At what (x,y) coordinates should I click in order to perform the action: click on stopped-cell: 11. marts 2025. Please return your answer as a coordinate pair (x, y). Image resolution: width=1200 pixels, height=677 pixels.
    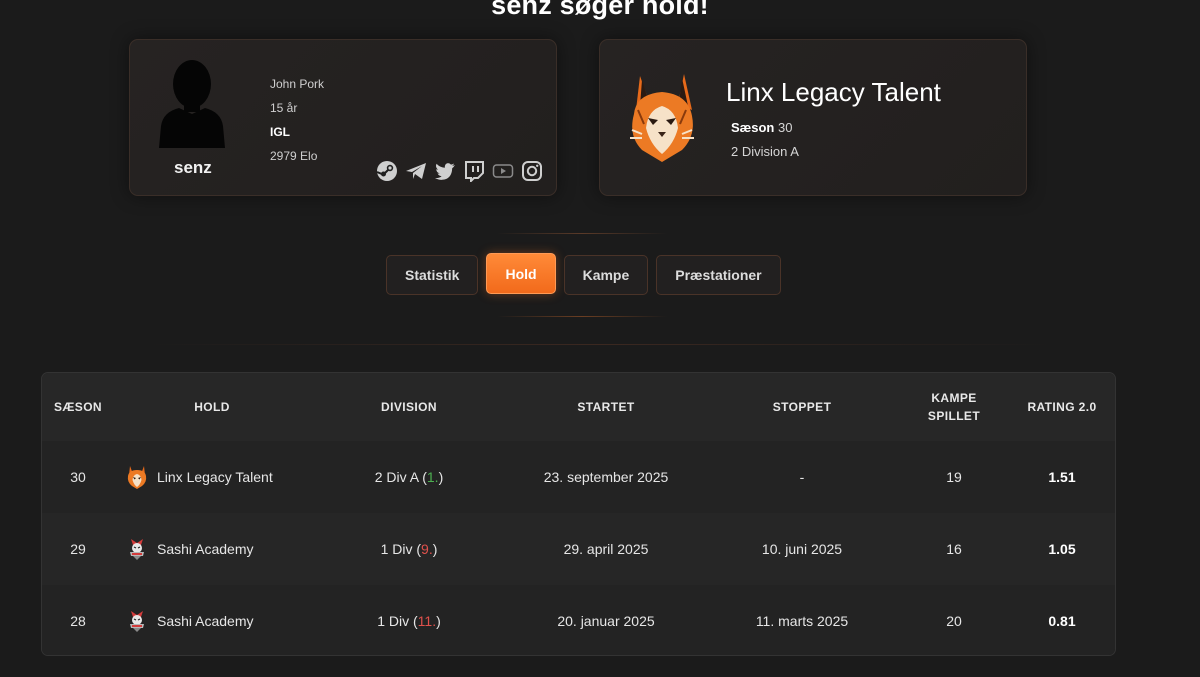
    Looking at the image, I should click on (802, 621).